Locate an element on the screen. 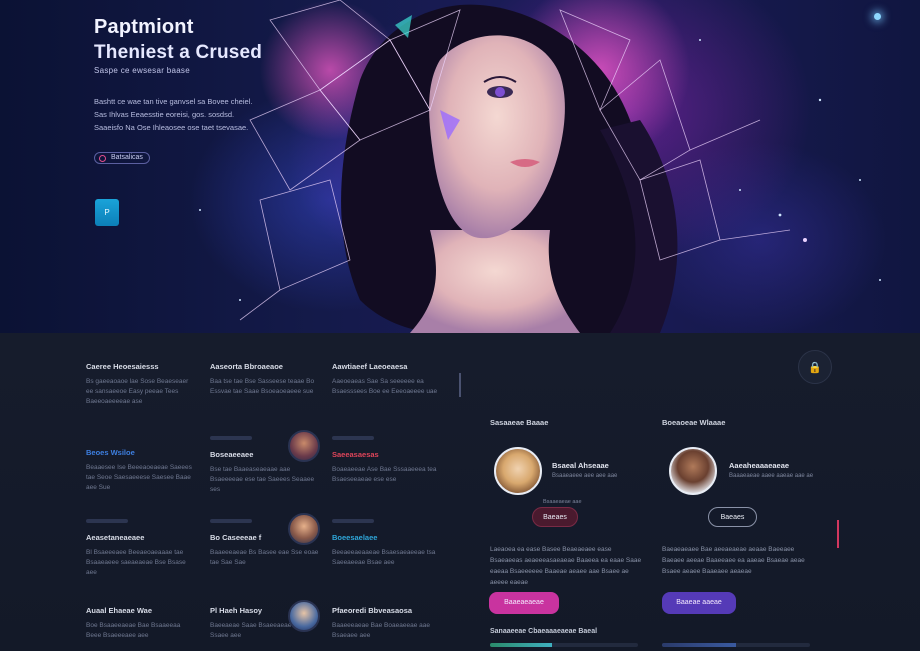 This screenshot has height=651, width=920. scroll-indicator is located at coordinates (838, 534).